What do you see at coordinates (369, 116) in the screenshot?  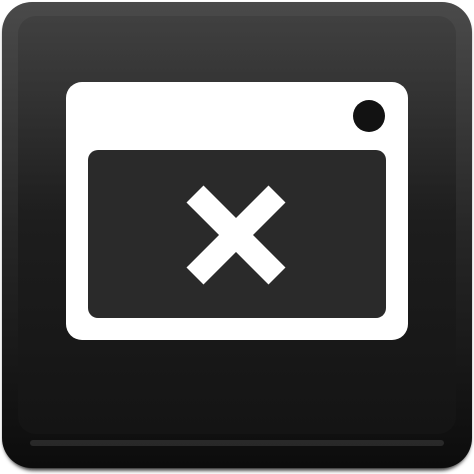 I see `title-dot` at bounding box center [369, 116].